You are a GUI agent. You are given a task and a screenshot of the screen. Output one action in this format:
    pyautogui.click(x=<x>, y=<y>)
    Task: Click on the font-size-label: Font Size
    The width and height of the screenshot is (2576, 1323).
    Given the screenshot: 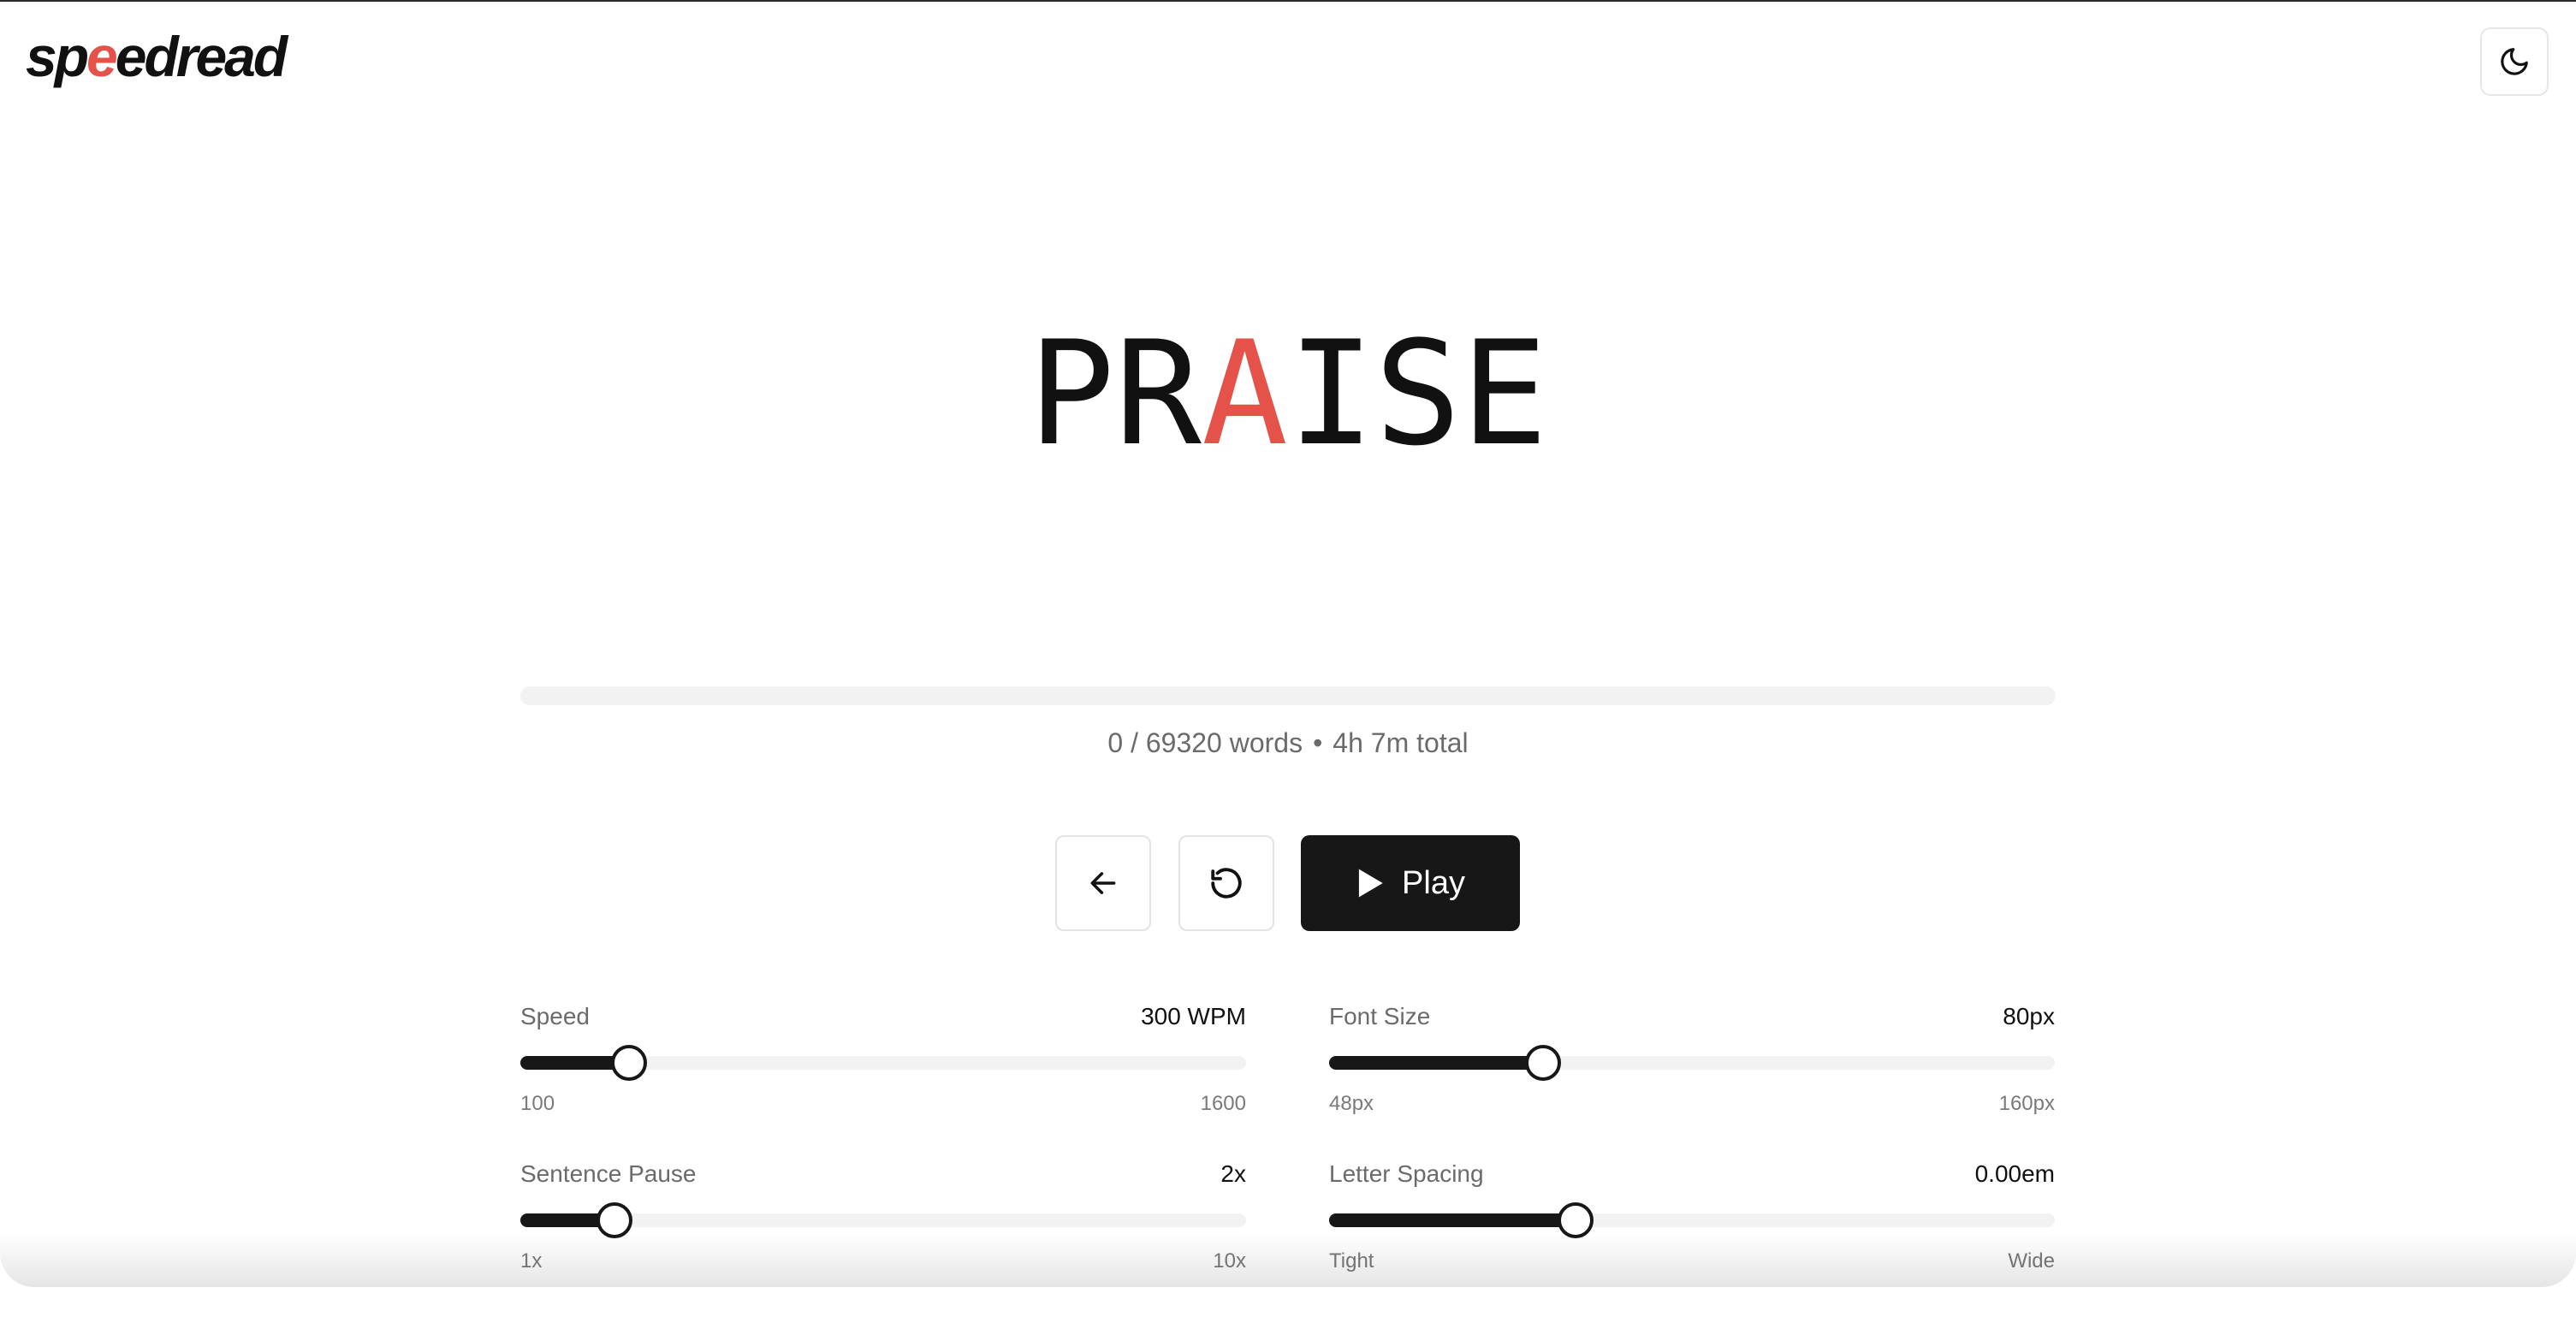 What is the action you would take?
    pyautogui.click(x=1380, y=1016)
    